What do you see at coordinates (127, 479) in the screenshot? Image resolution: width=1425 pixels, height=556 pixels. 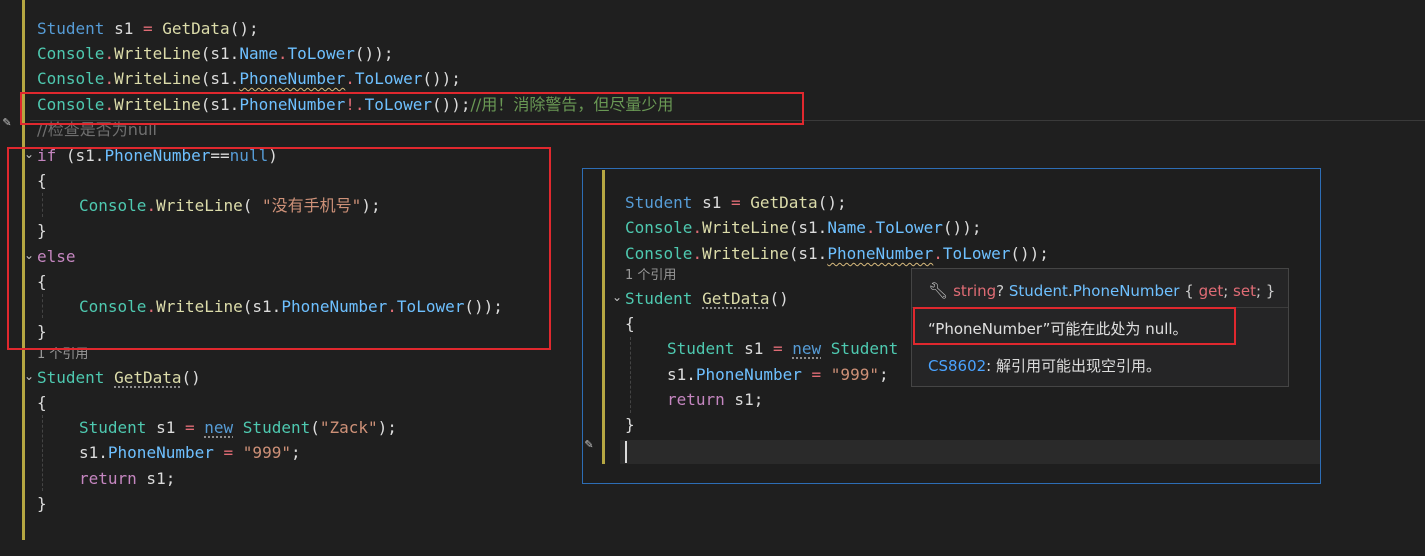 I see `code-line-19: return s1;` at bounding box center [127, 479].